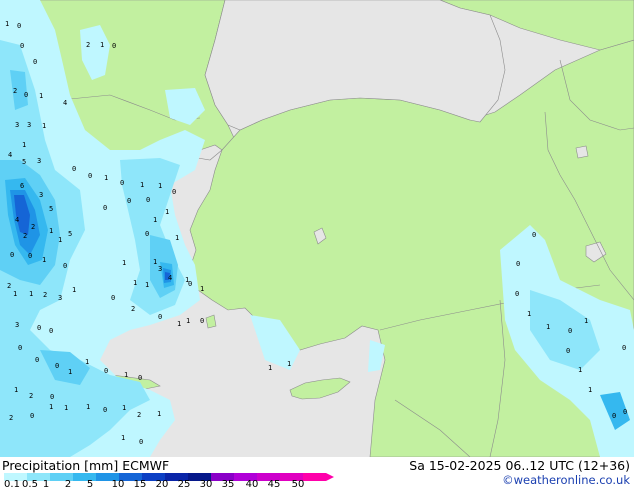 The height and width of the screenshot is (490, 634). I want to click on legend-tick-label: 10, so click(118, 484).